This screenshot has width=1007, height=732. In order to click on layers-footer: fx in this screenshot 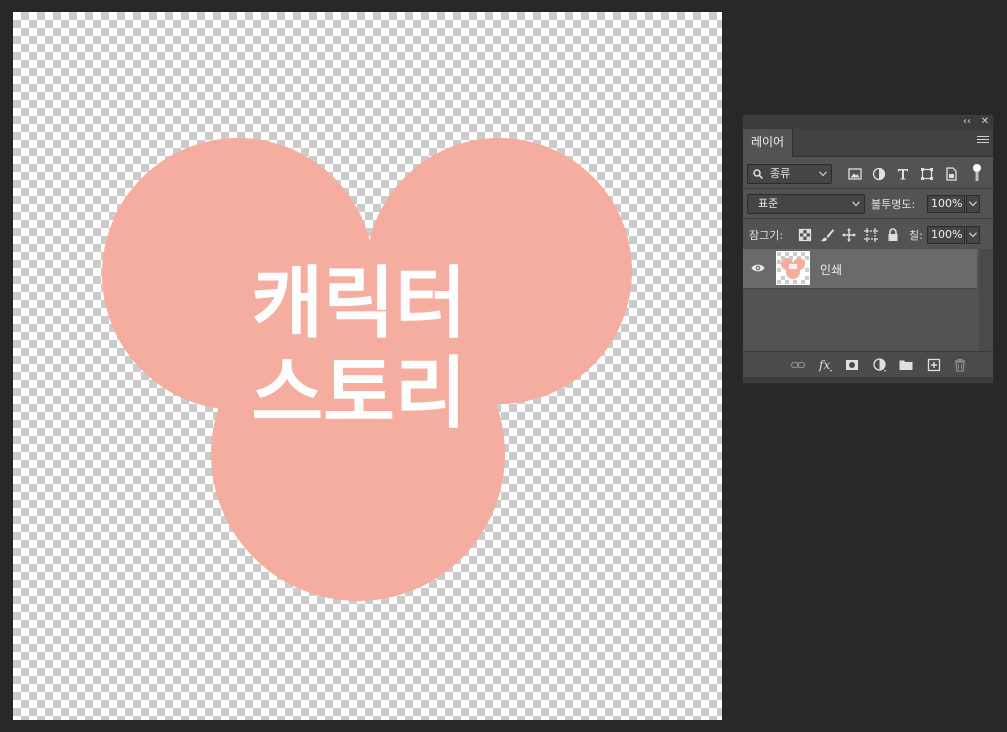, I will do `click(868, 364)`.